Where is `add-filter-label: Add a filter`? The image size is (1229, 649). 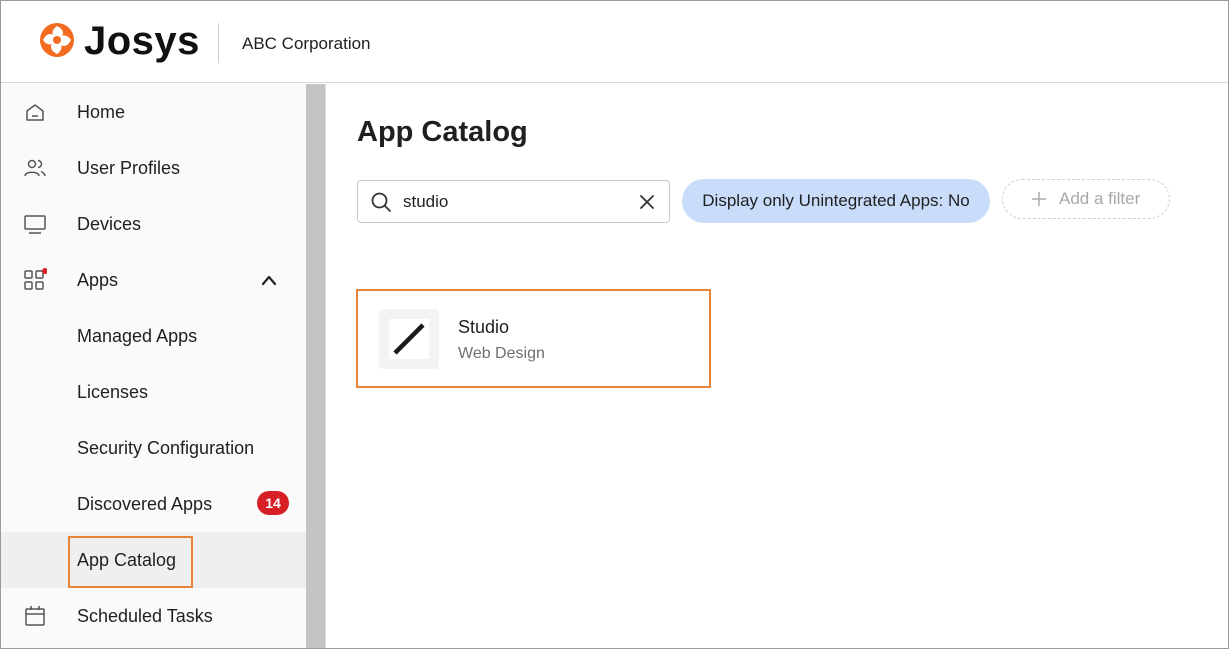 add-filter-label: Add a filter is located at coordinates (1100, 198).